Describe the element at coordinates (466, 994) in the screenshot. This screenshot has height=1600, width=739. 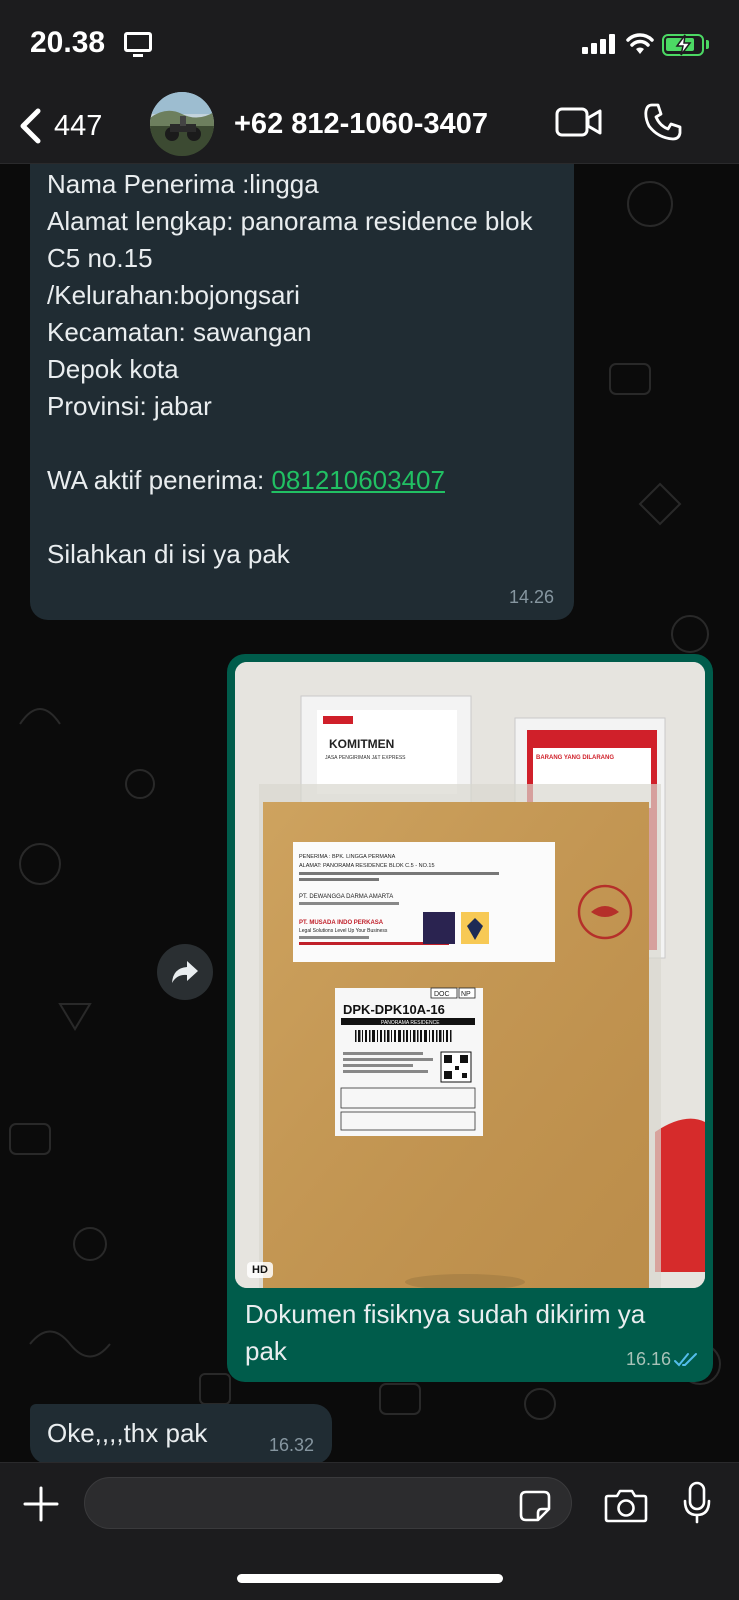
I see `waybill-np: NP` at that location.